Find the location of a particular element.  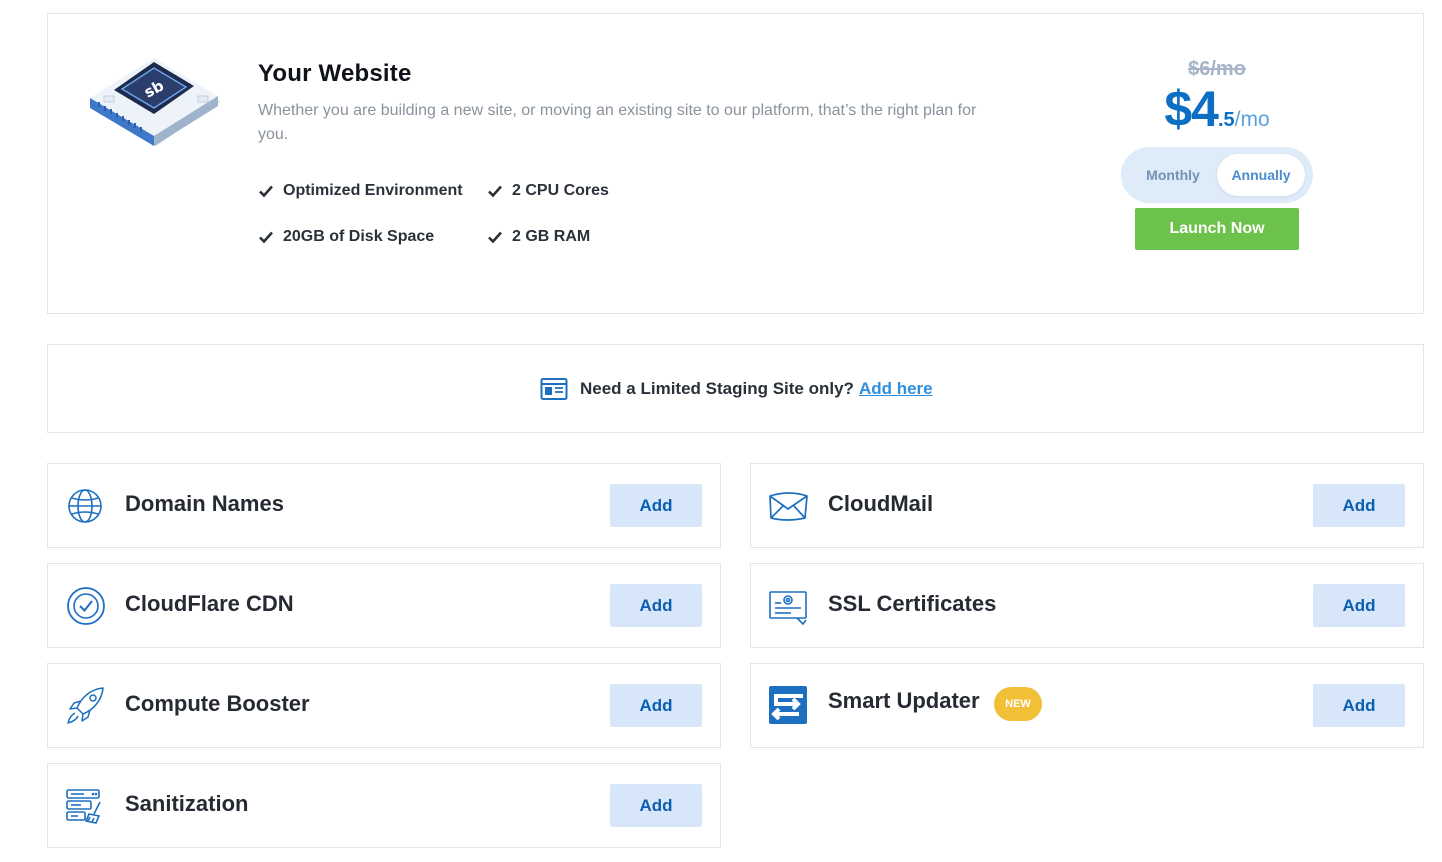

addon-name: CloudFlare CDN is located at coordinates (209, 603).